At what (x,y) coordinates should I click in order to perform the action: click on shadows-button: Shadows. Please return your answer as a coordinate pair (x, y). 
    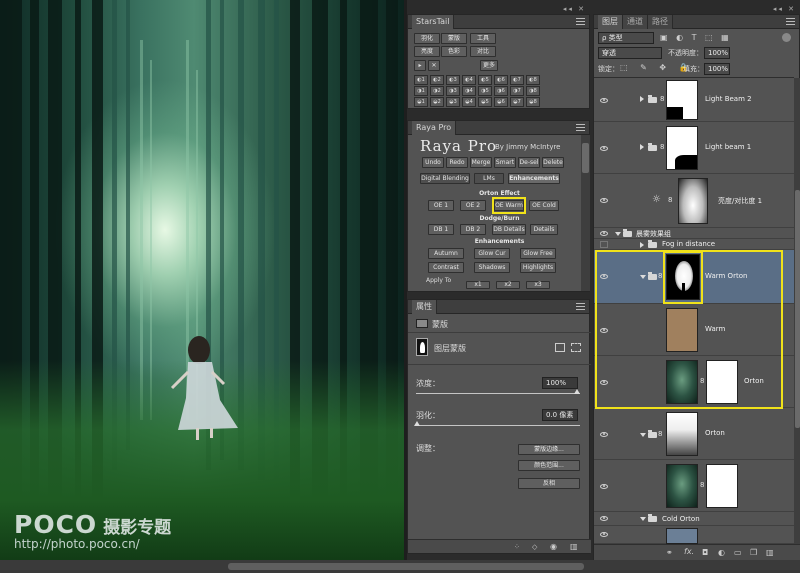
    Looking at the image, I should click on (492, 267).